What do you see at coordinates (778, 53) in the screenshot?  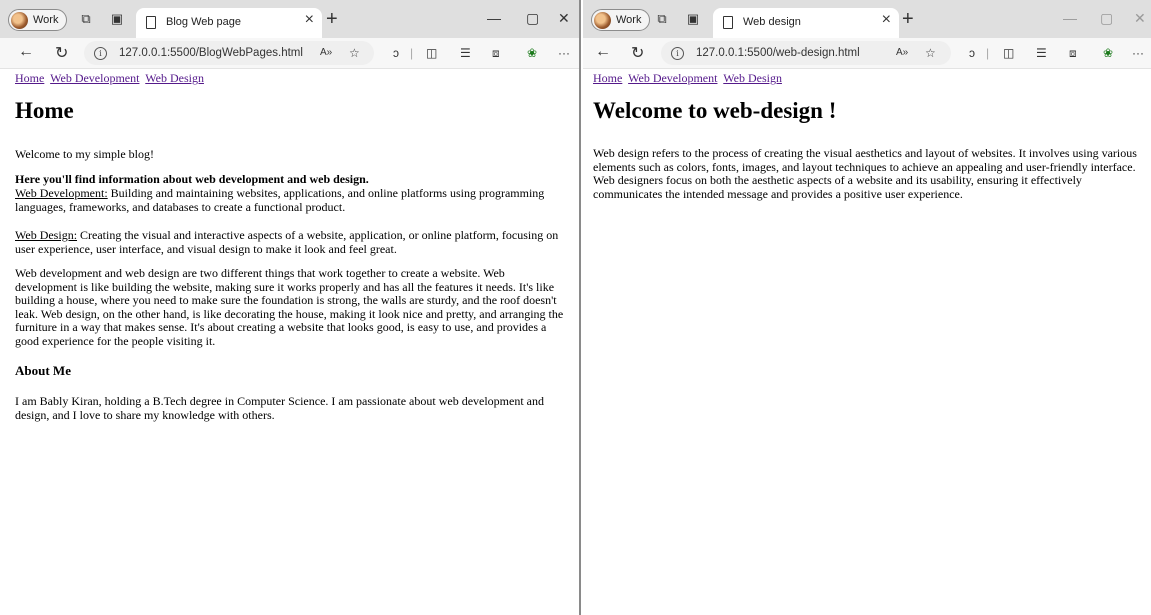 I see `url-text: 127.0.0.1:5500/web-design.html` at bounding box center [778, 53].